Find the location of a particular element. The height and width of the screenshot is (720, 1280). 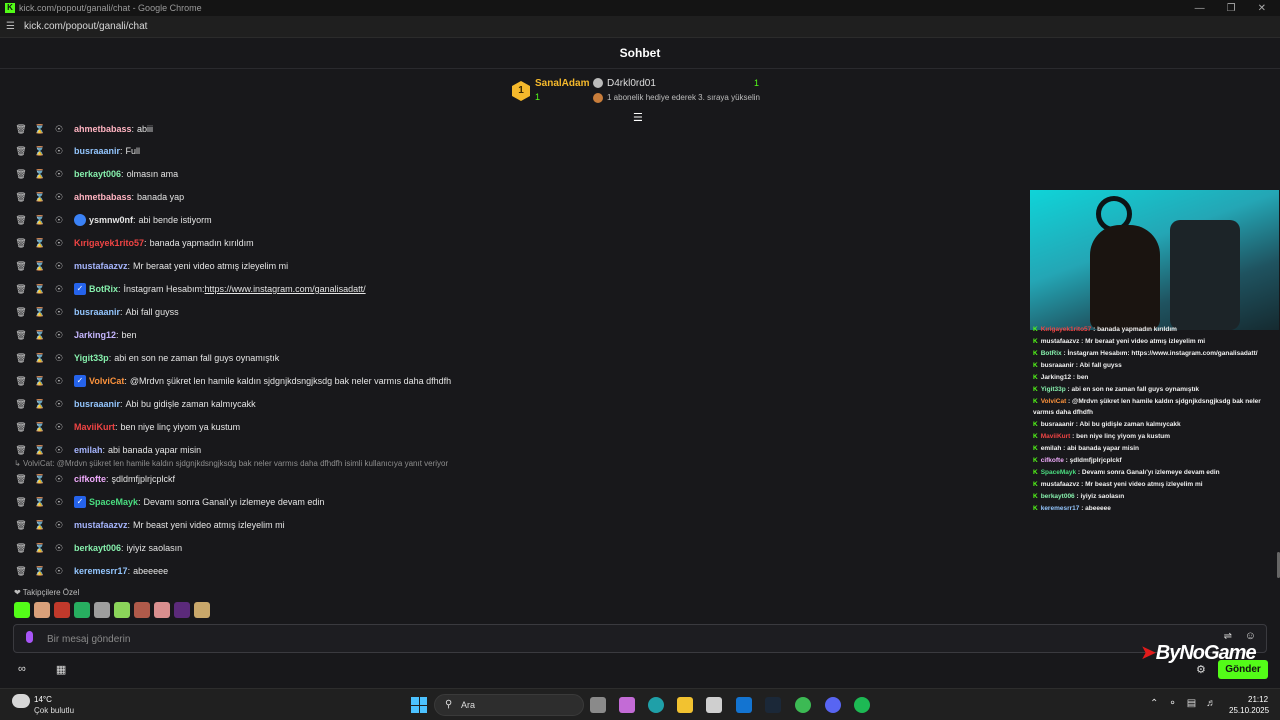

chat-username: berkayt006 is located at coordinates (97, 174).